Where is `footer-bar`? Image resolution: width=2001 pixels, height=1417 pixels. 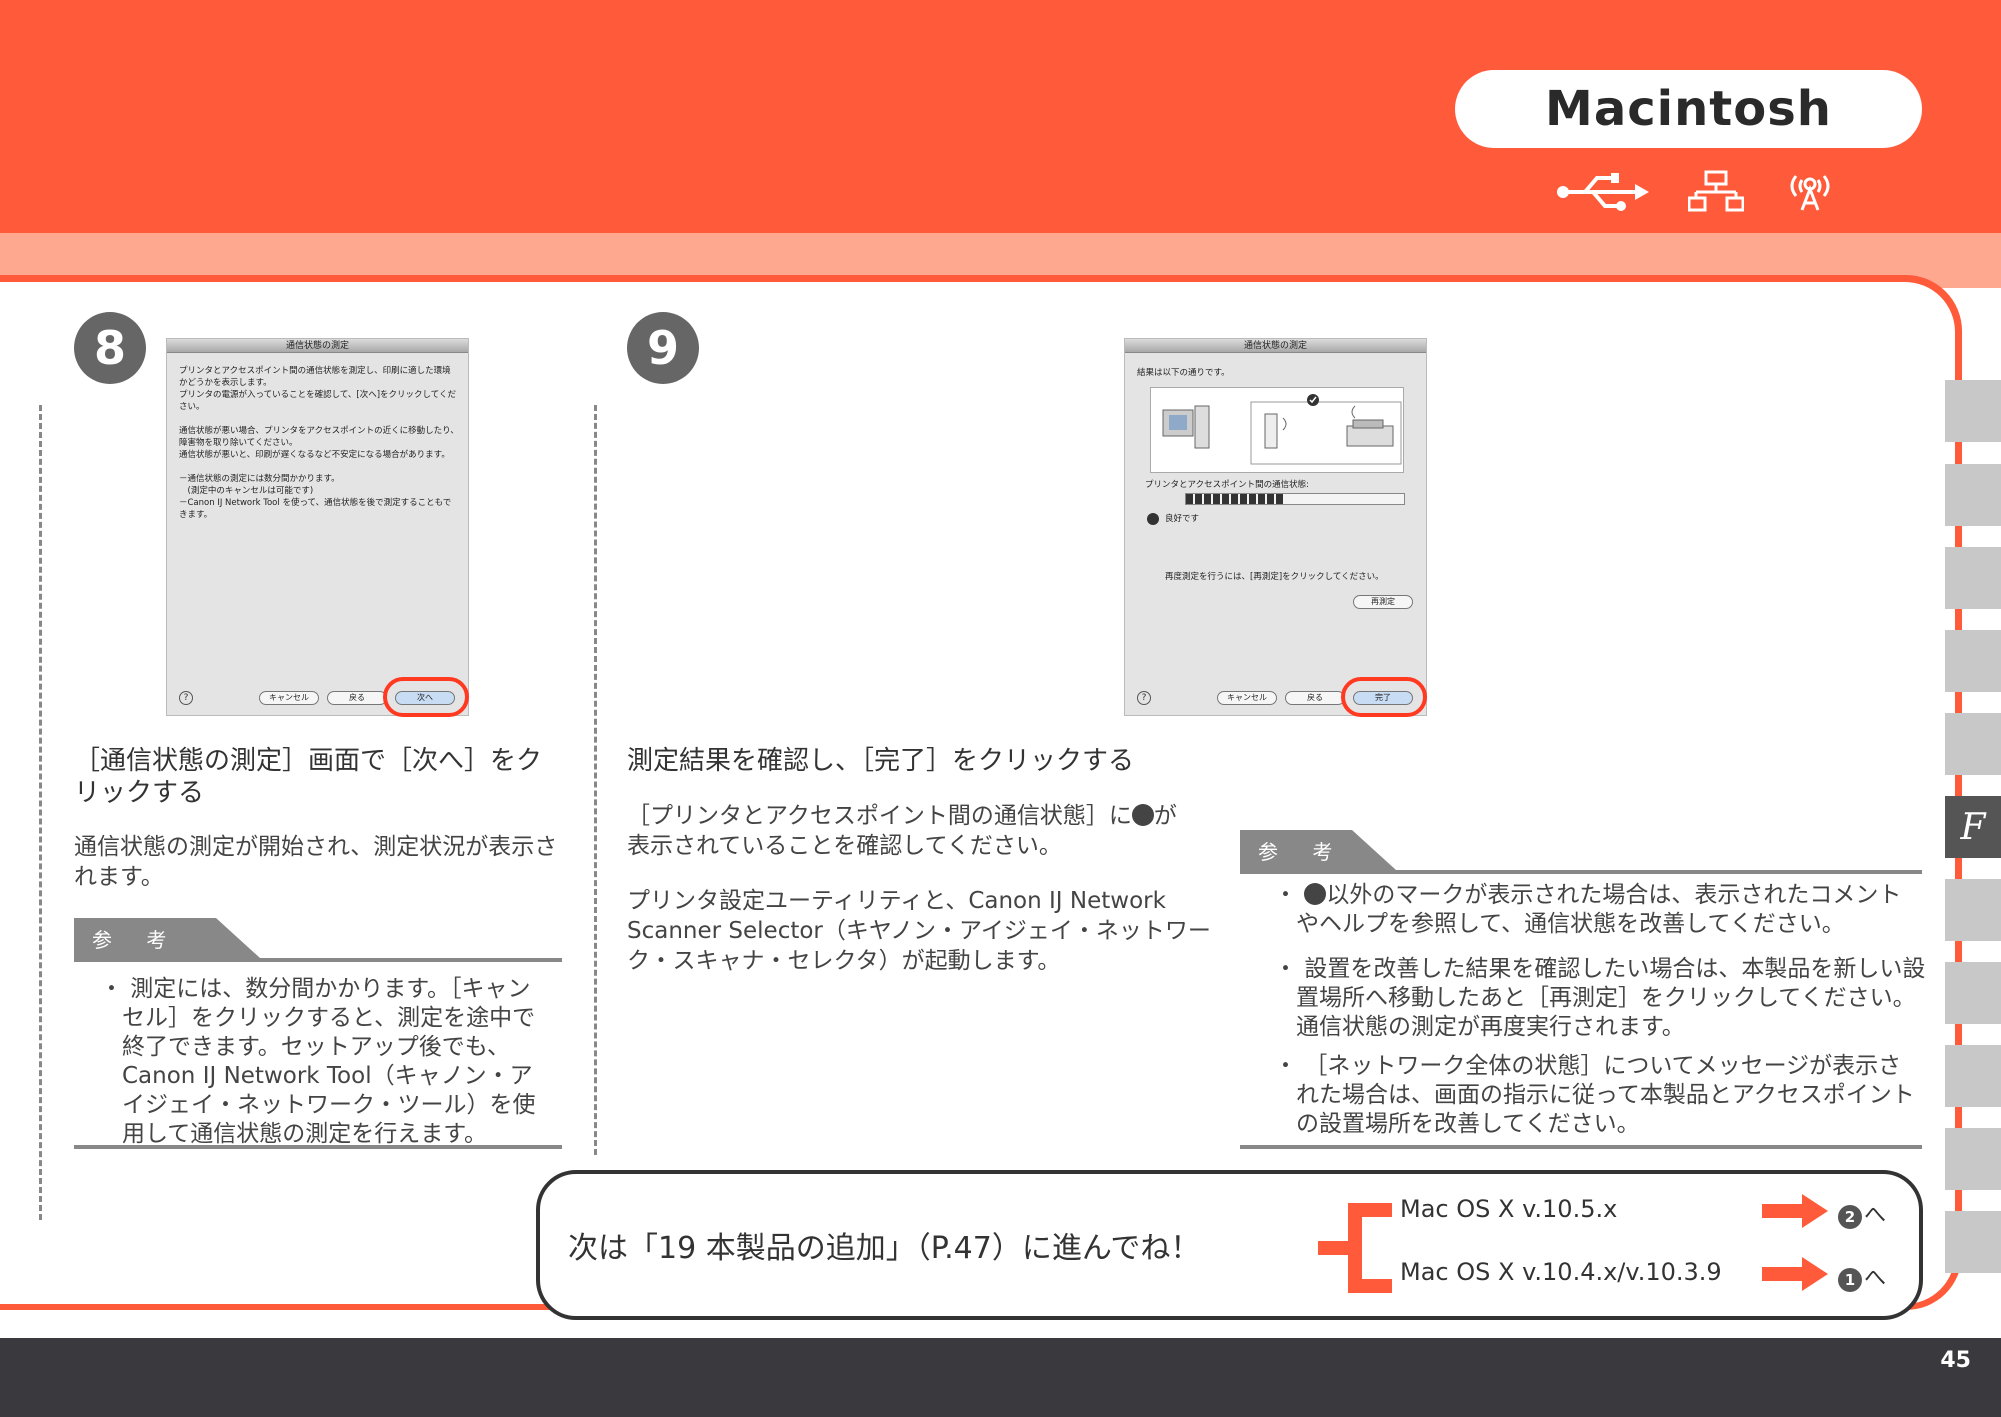
footer-bar is located at coordinates (1000, 1377).